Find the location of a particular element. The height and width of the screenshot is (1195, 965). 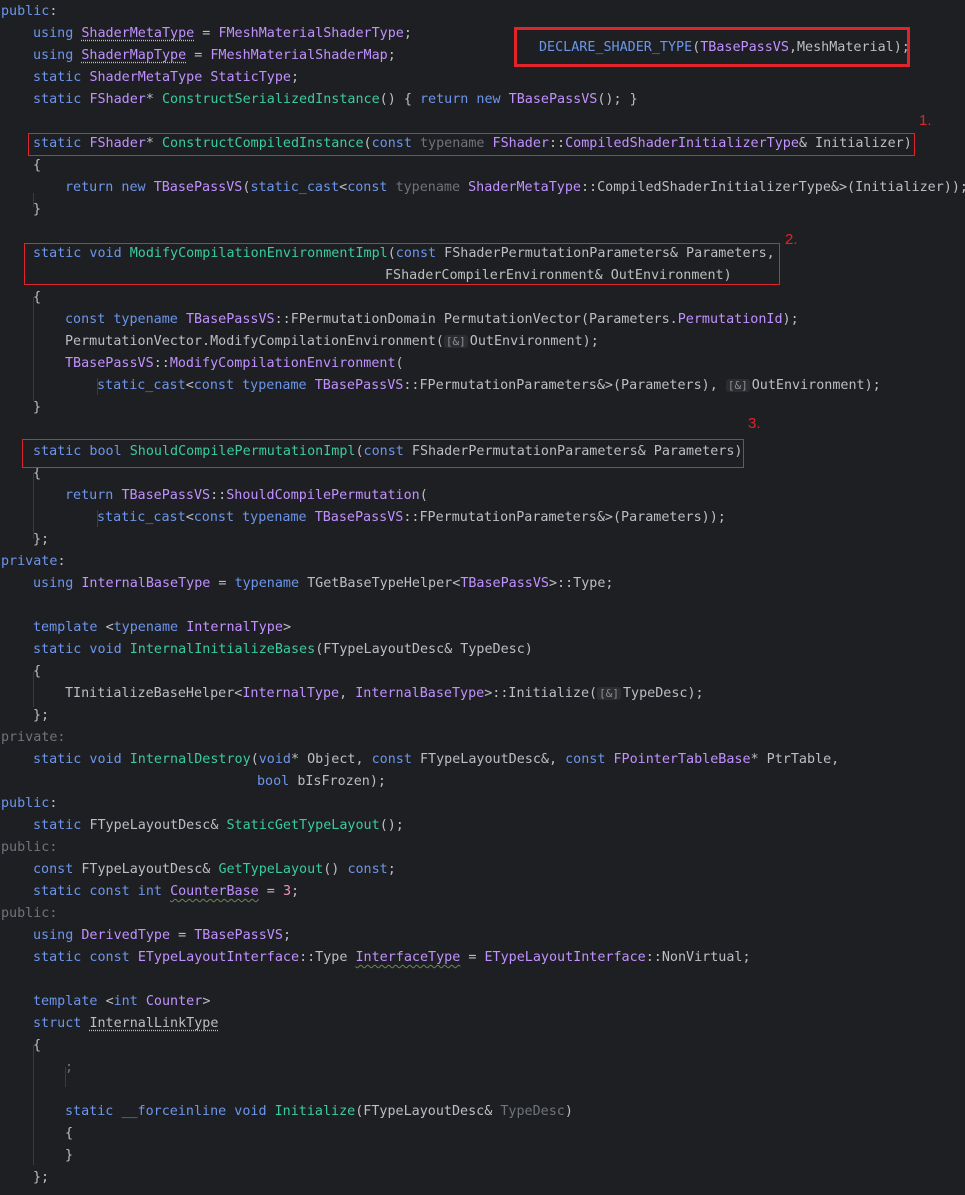

code-token: (); } is located at coordinates (617, 99).